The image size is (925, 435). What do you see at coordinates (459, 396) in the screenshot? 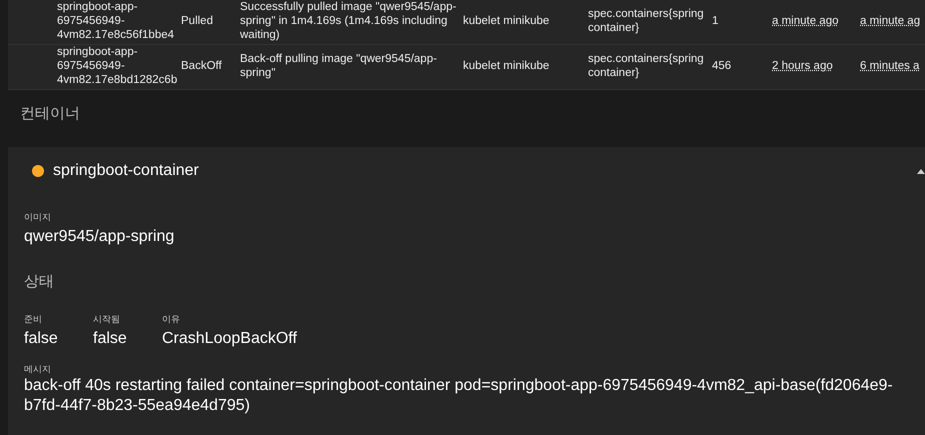
I see `field-value: back-off 40s restarting failed container=springboot-container pod=springboot-app-6975456949-4vm82_api-base(fd2064e9-b7fd-44f7-8b23-55ea94e4d795)` at bounding box center [459, 396].